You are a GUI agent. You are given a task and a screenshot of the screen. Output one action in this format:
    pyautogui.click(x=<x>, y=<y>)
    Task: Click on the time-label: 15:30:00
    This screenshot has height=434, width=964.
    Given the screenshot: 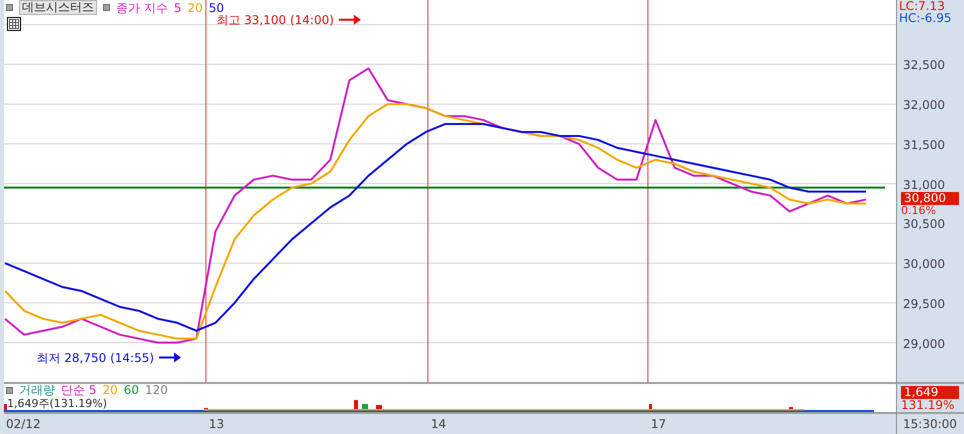 What is the action you would take?
    pyautogui.click(x=930, y=424)
    